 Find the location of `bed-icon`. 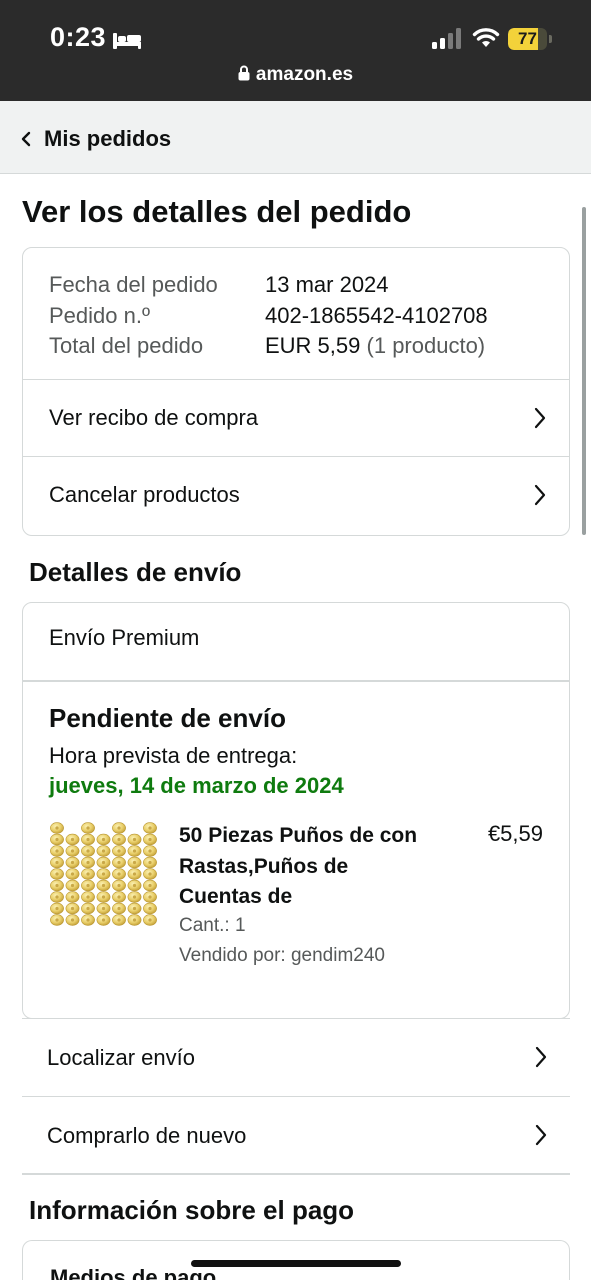

bed-icon is located at coordinates (127, 41).